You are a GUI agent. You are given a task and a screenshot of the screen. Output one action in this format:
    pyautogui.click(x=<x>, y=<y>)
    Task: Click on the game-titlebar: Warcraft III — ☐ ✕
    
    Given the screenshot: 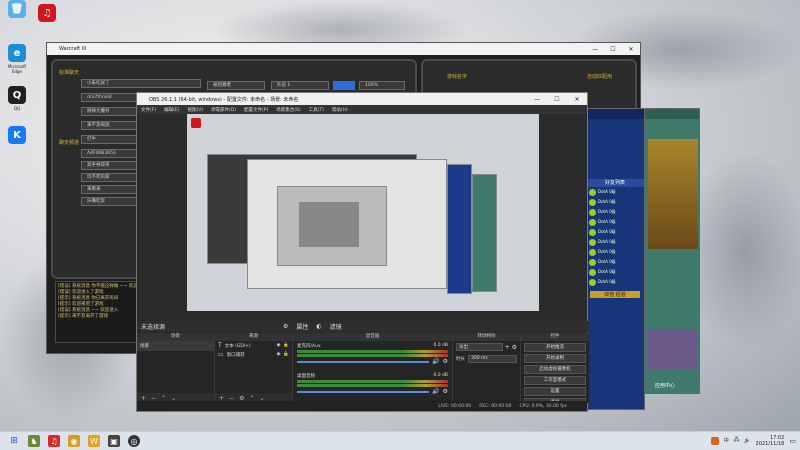 What is the action you would take?
    pyautogui.click(x=343, y=49)
    